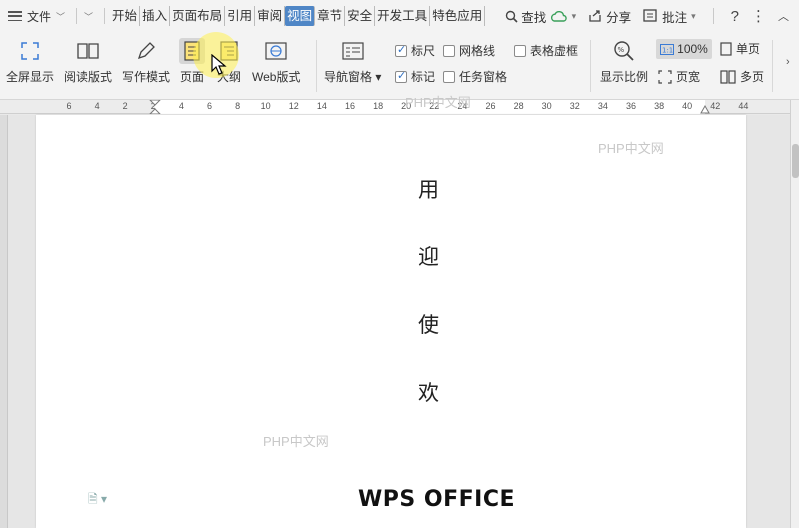 The width and height of the screenshot is (799, 528). I want to click on document-heading: WPS OFFICE, so click(436, 499).